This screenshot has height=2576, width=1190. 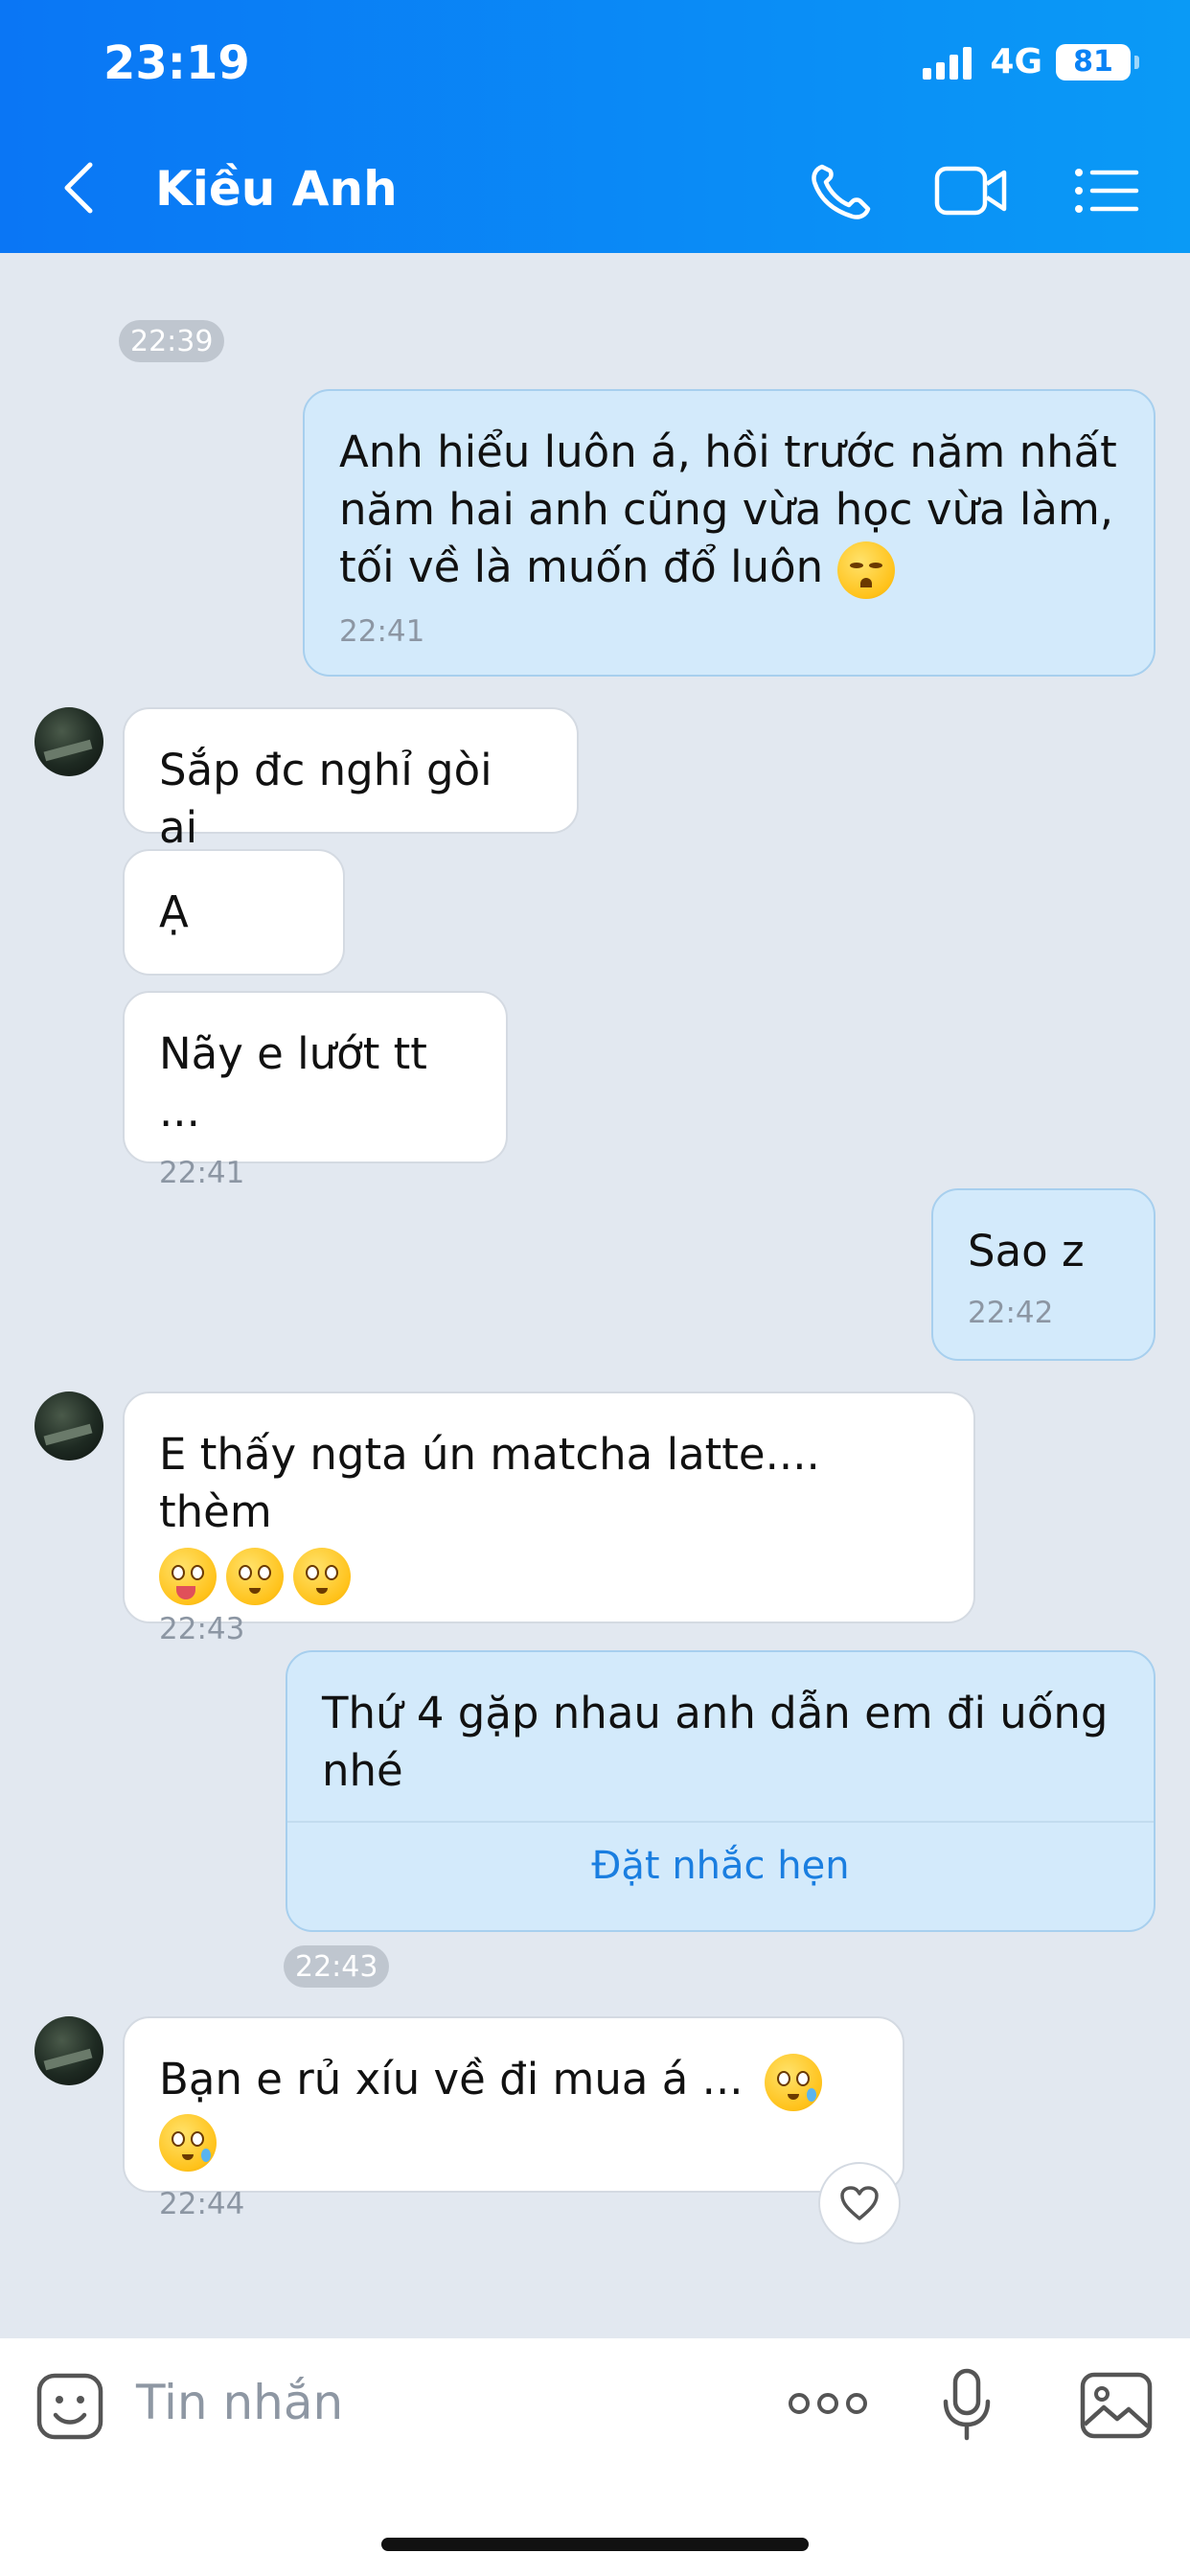 I want to click on signal-icon, so click(x=950, y=63).